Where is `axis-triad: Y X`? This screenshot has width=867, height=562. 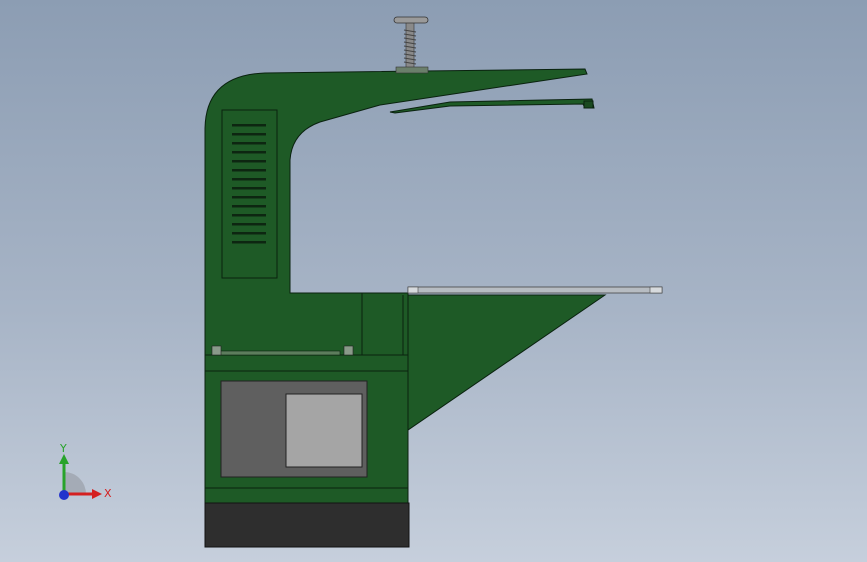
axis-triad: Y X is located at coordinates (85, 471).